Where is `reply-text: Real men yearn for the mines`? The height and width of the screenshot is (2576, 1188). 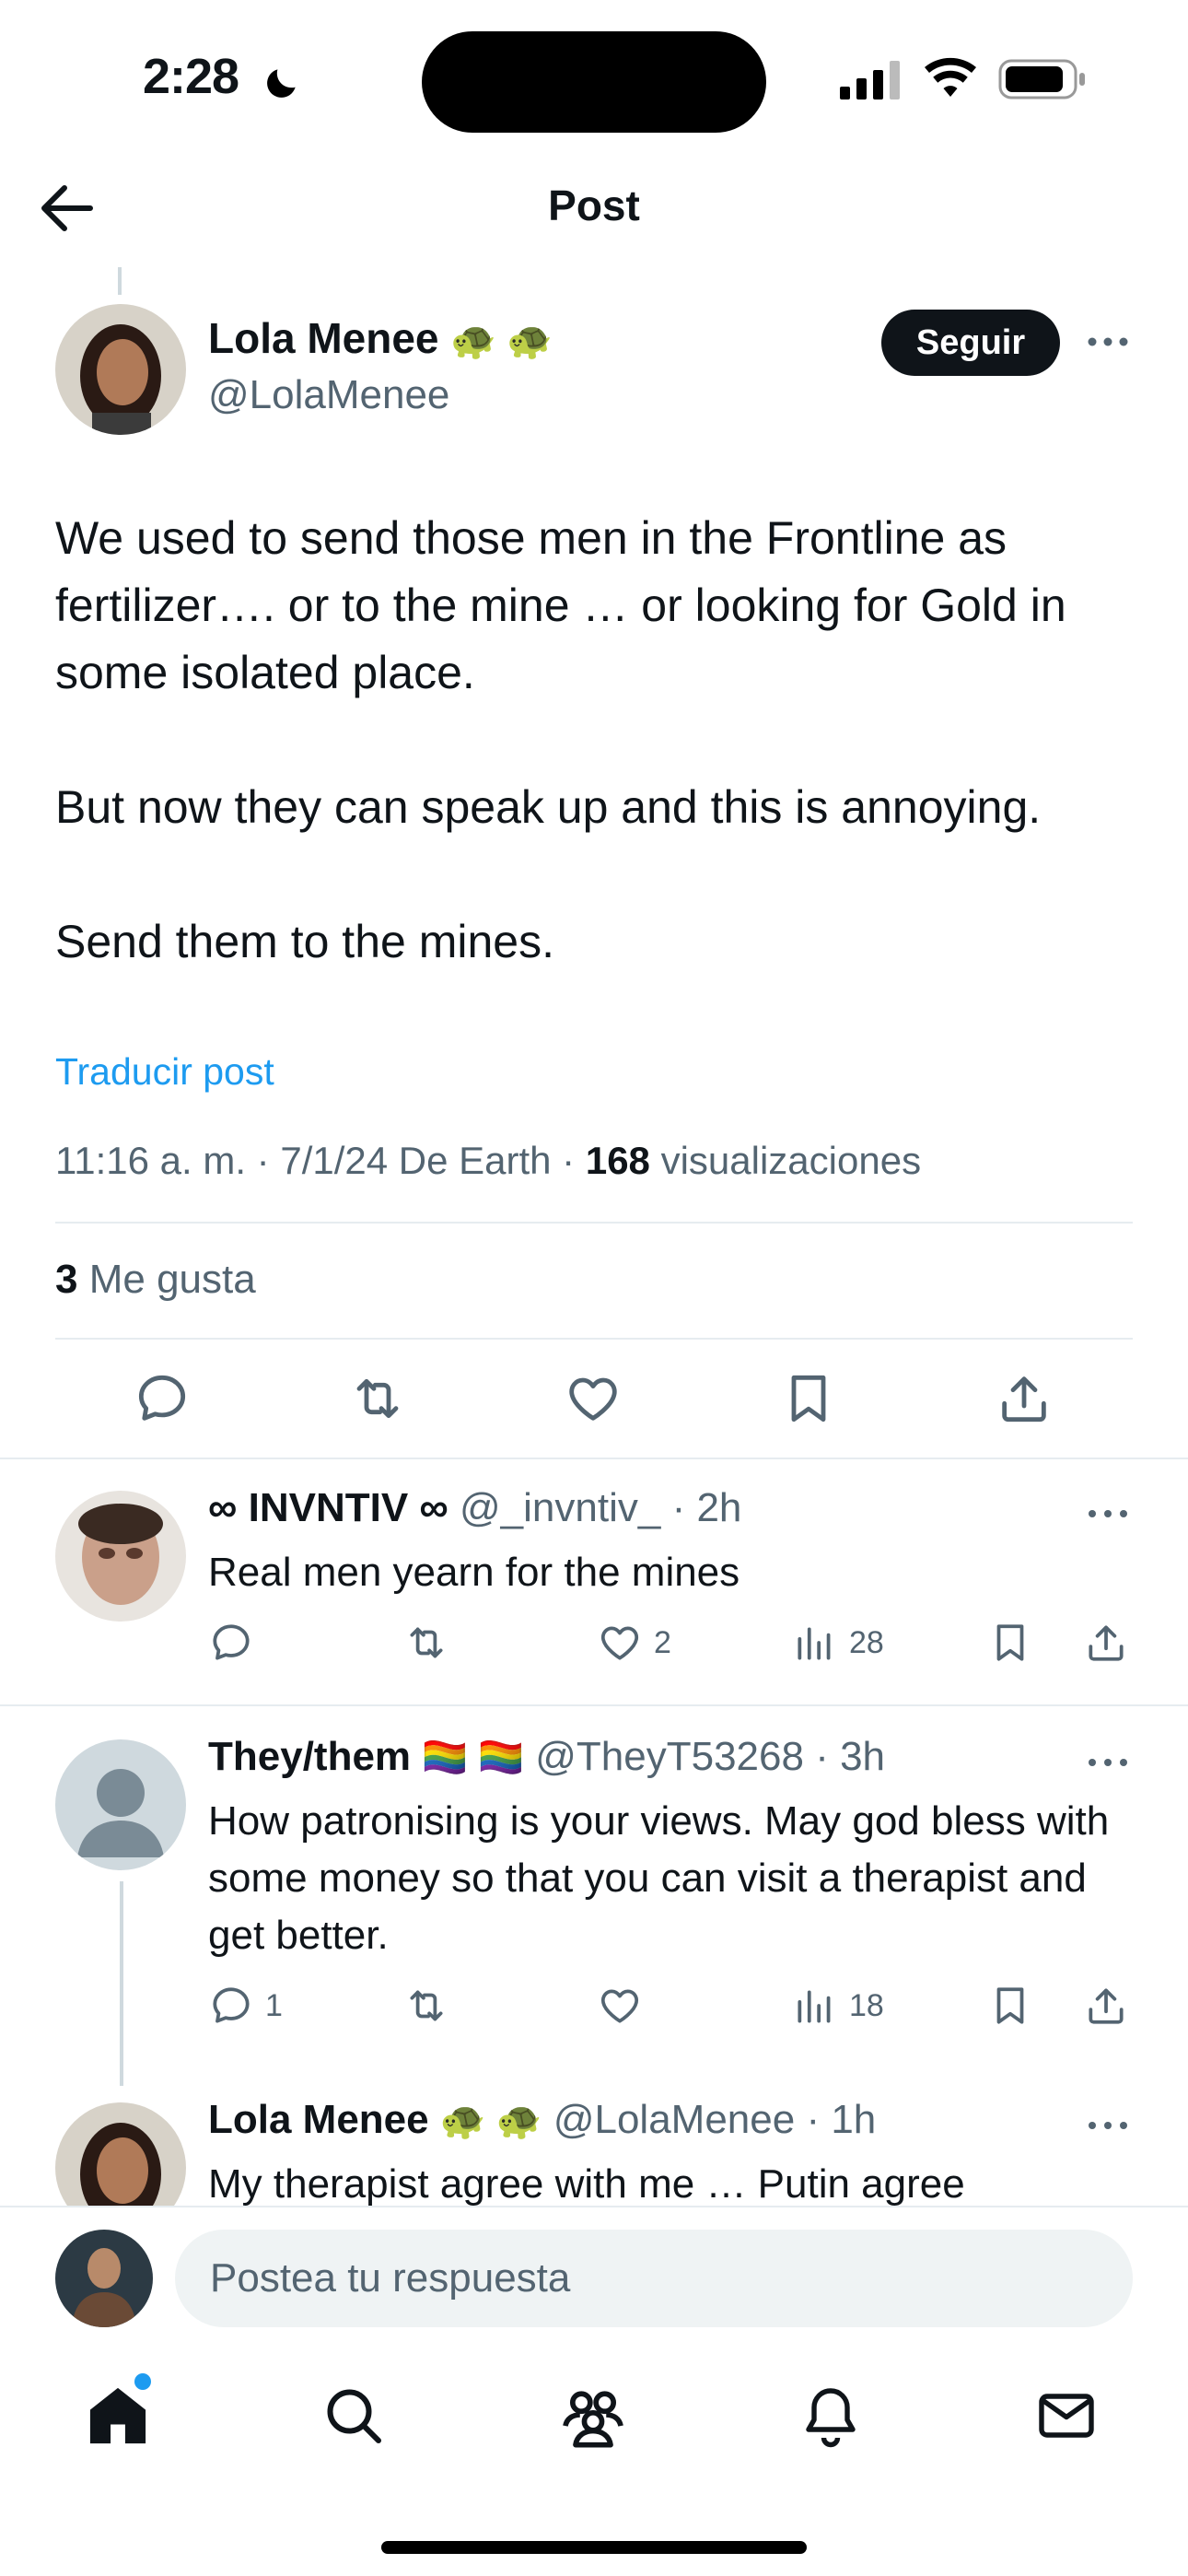
reply-text: Real men yearn for the mines is located at coordinates (474, 1572).